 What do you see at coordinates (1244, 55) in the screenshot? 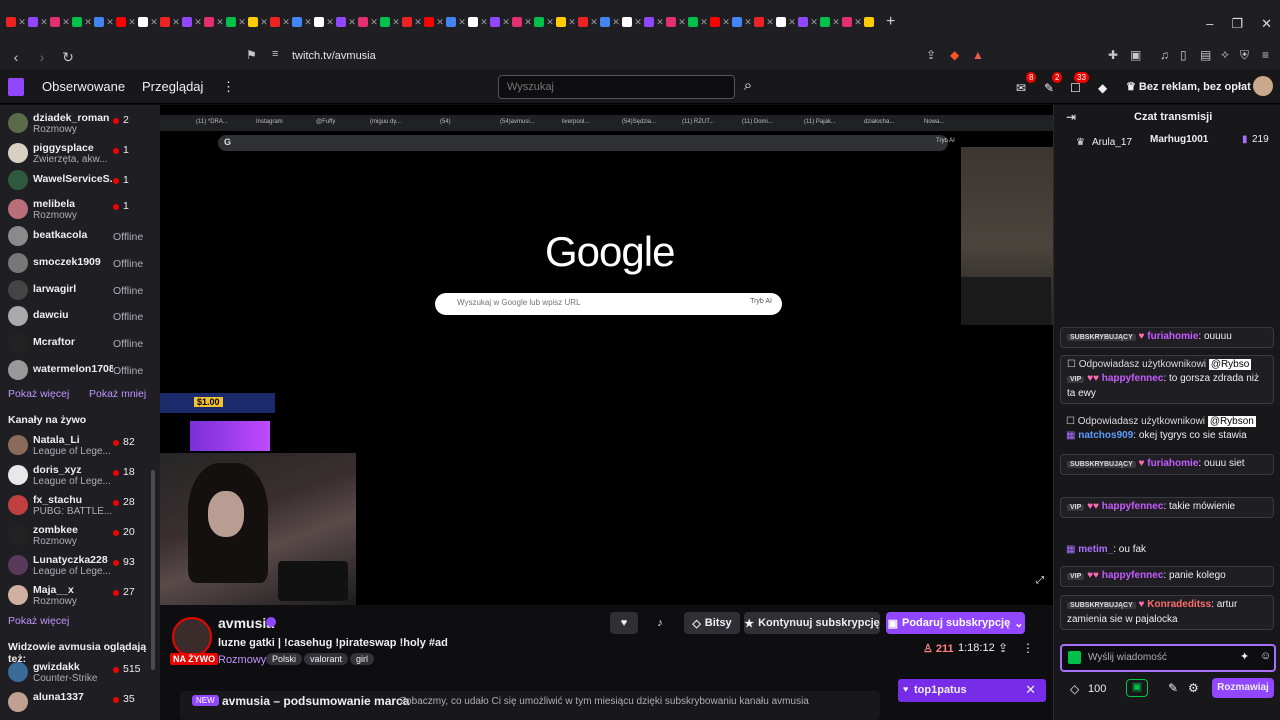
I see `vpn-icon: ⛨` at bounding box center [1244, 55].